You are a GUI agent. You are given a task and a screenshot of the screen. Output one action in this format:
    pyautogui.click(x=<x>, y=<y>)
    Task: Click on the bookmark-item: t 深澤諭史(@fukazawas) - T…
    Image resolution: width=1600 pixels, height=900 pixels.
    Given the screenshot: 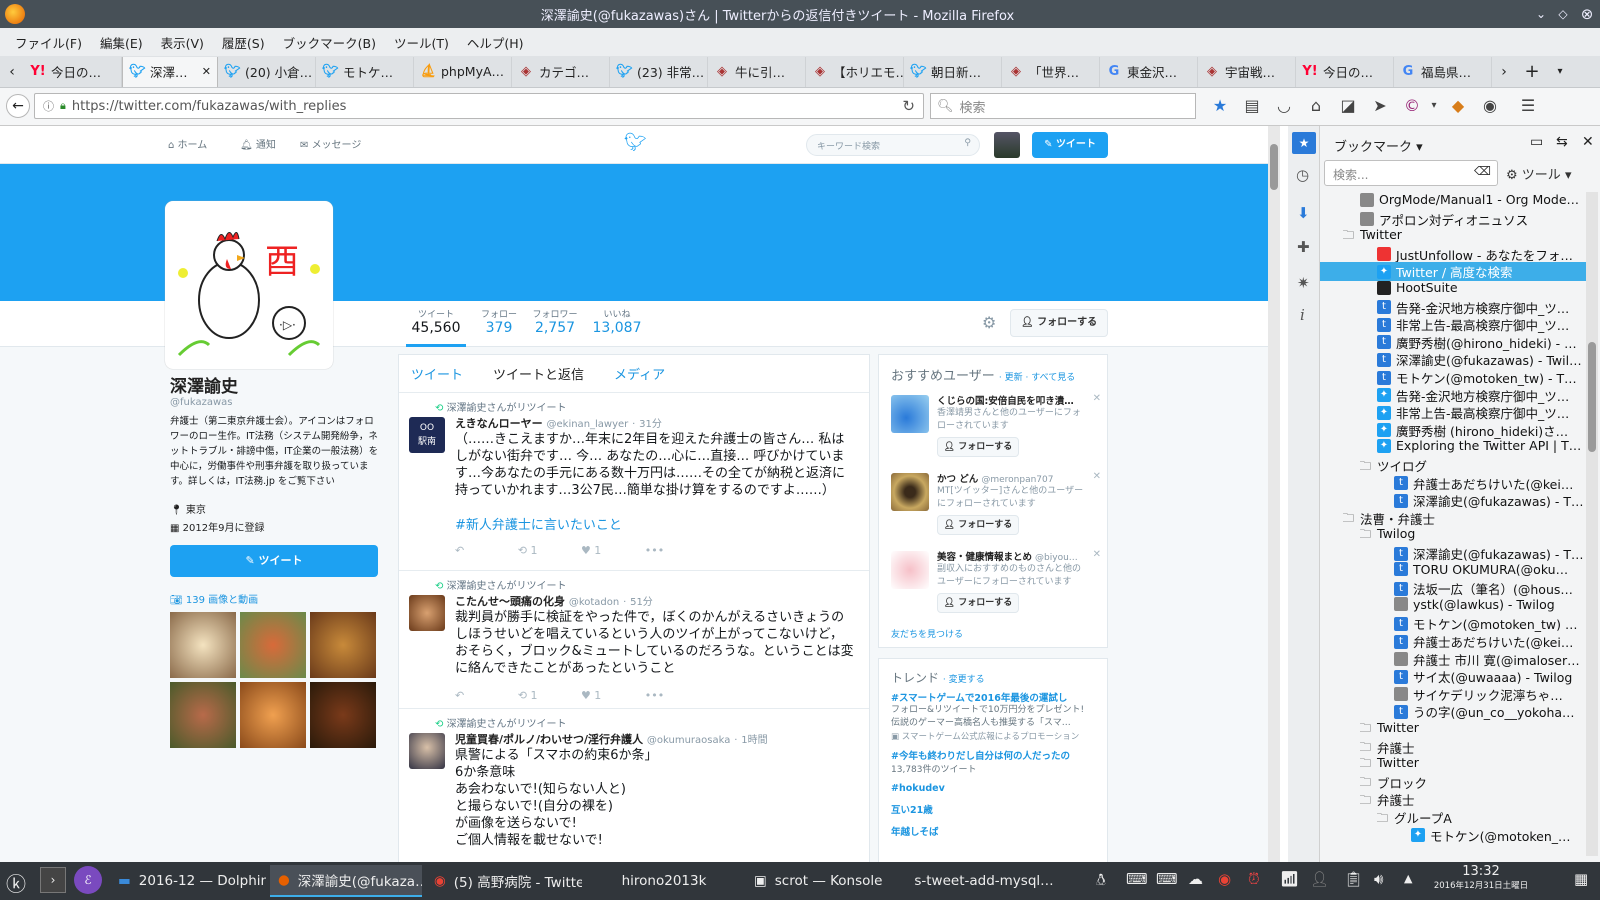 What is the action you would take?
    pyautogui.click(x=1490, y=500)
    